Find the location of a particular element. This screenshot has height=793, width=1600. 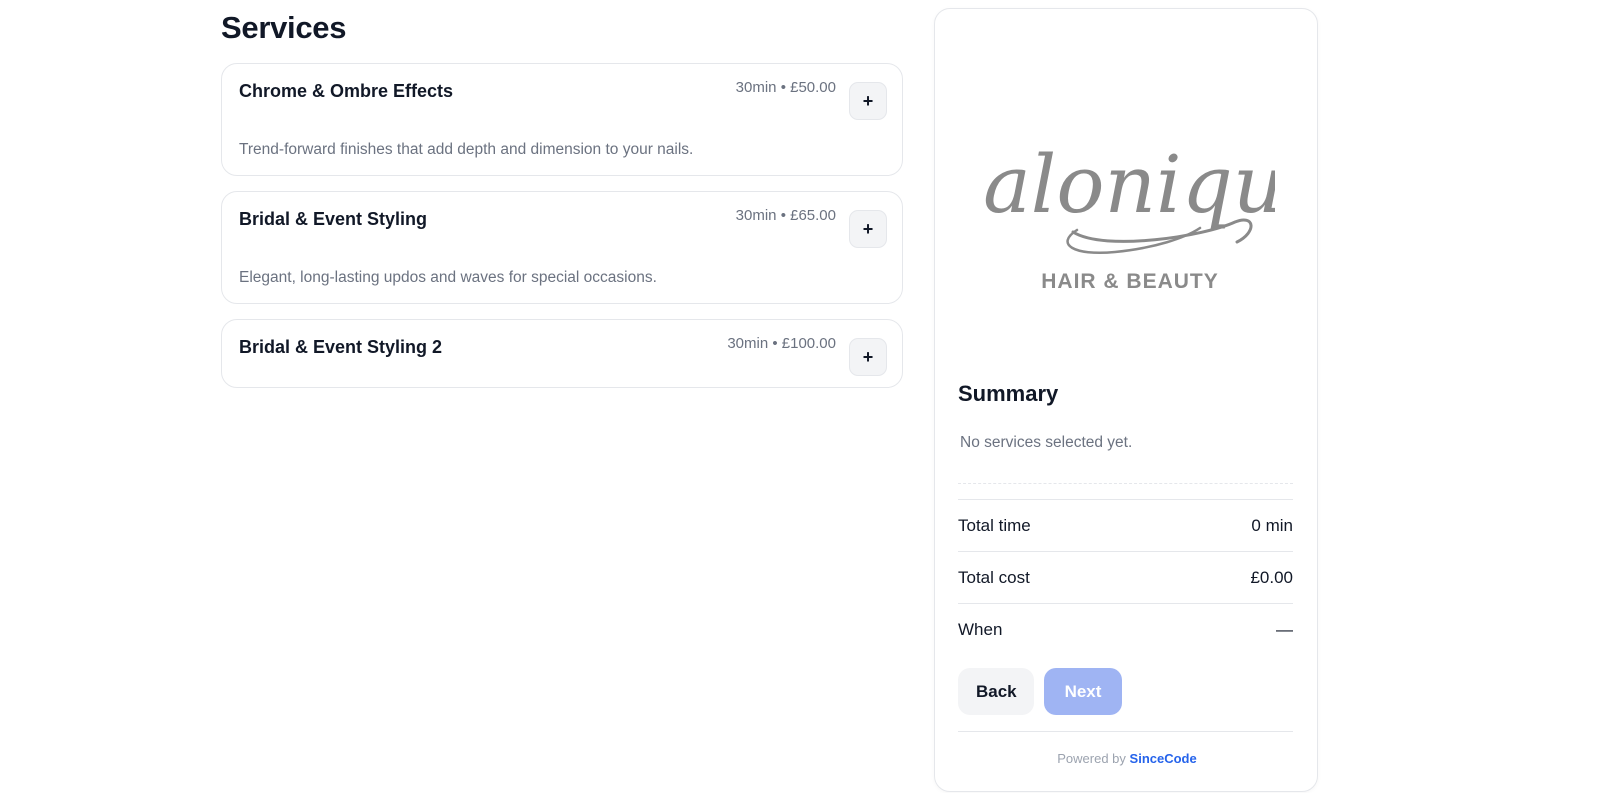

summary-row-value: — is located at coordinates (1284, 629).